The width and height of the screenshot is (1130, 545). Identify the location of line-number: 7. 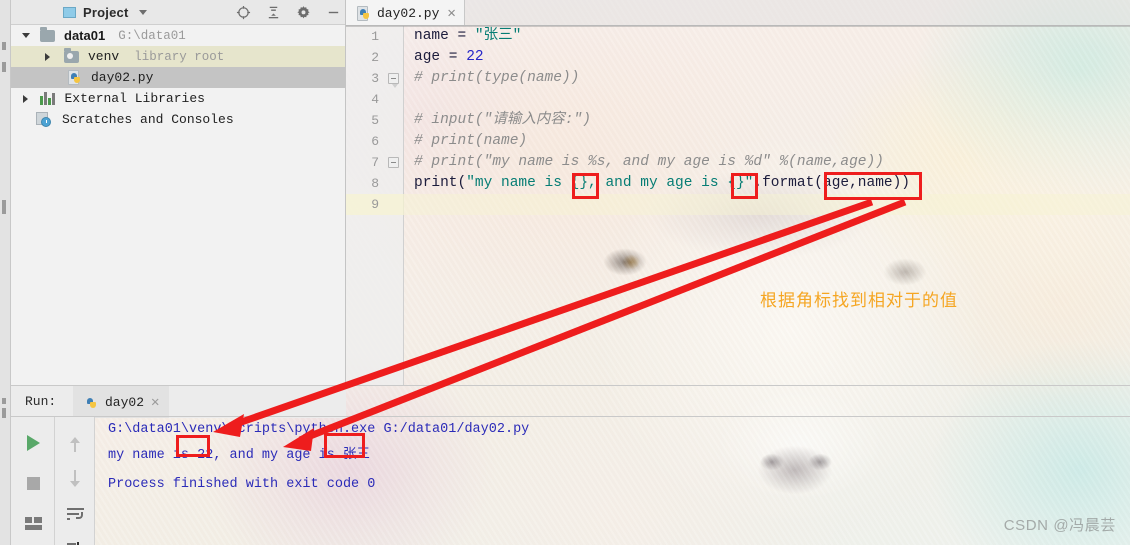
(375, 162).